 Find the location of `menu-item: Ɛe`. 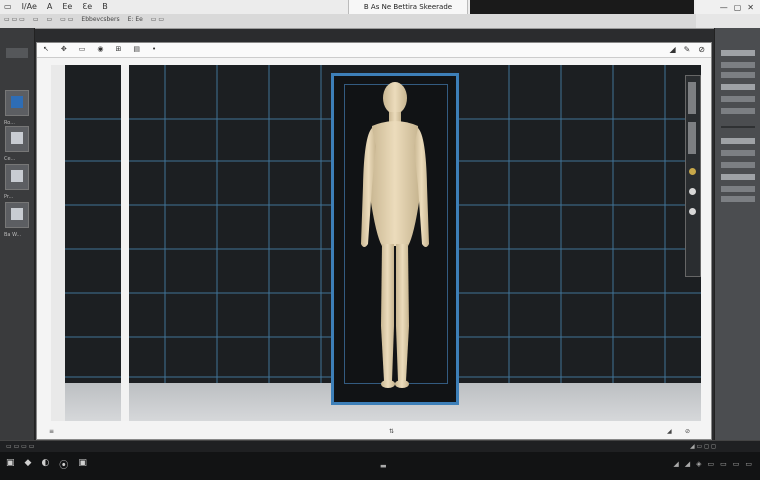

menu-item: Ɛe is located at coordinates (87, 6).